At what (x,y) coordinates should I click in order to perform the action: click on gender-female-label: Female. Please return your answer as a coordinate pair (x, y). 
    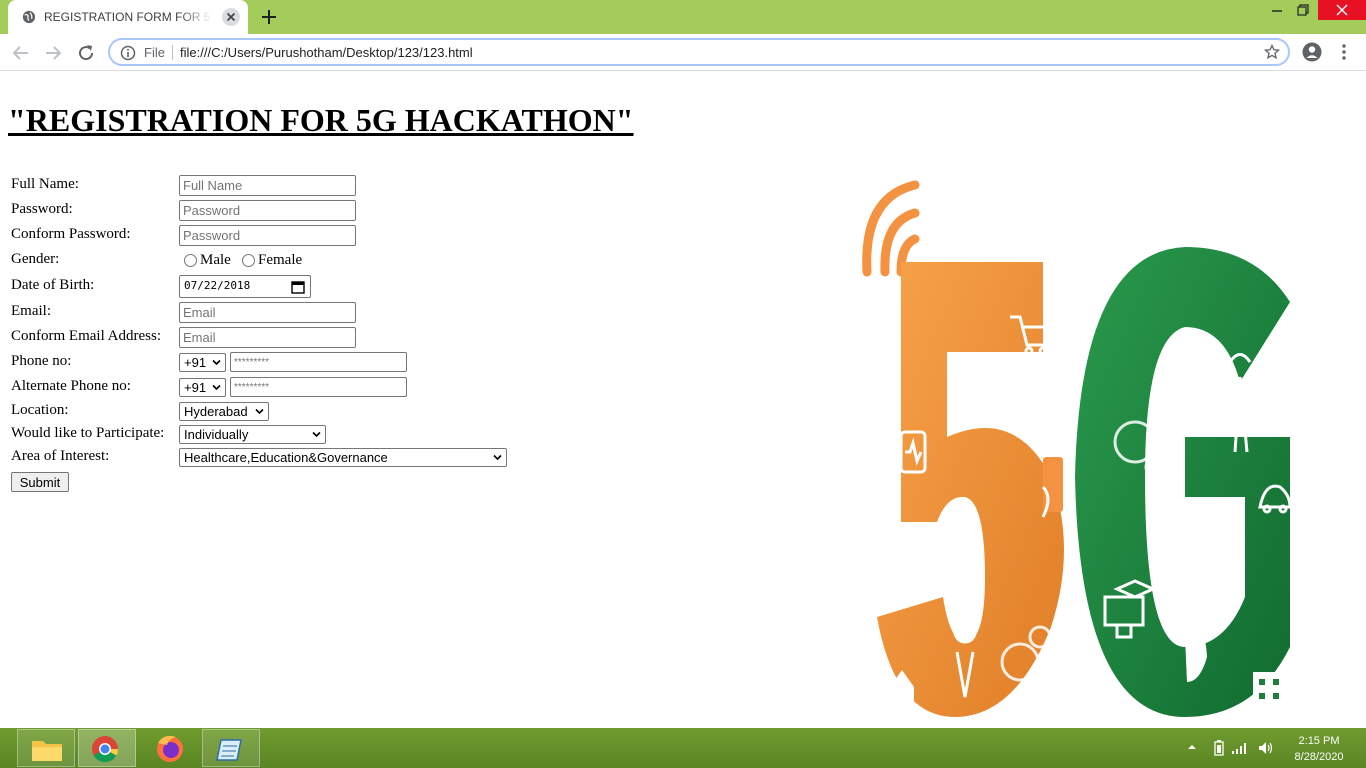
    Looking at the image, I should click on (280, 260).